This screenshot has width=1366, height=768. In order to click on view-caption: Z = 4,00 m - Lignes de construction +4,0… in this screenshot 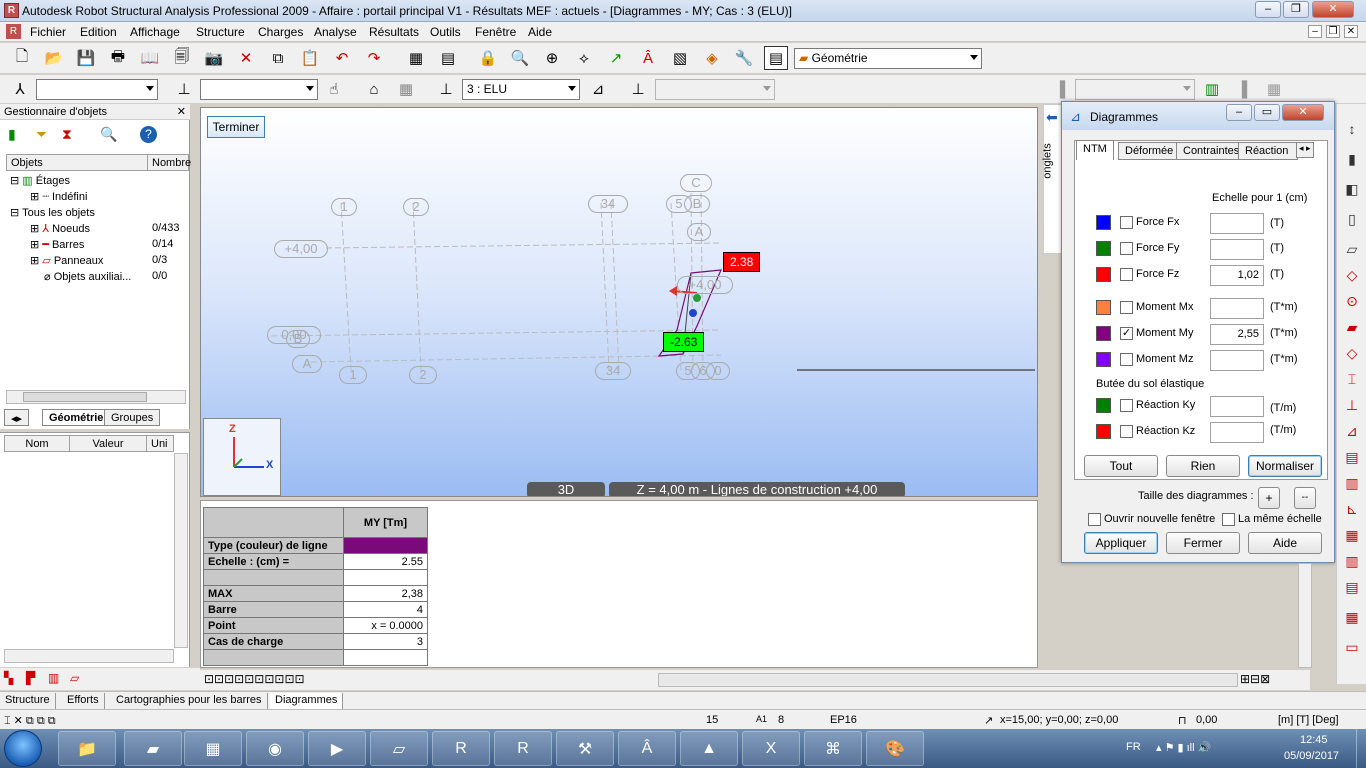, I will do `click(757, 489)`.